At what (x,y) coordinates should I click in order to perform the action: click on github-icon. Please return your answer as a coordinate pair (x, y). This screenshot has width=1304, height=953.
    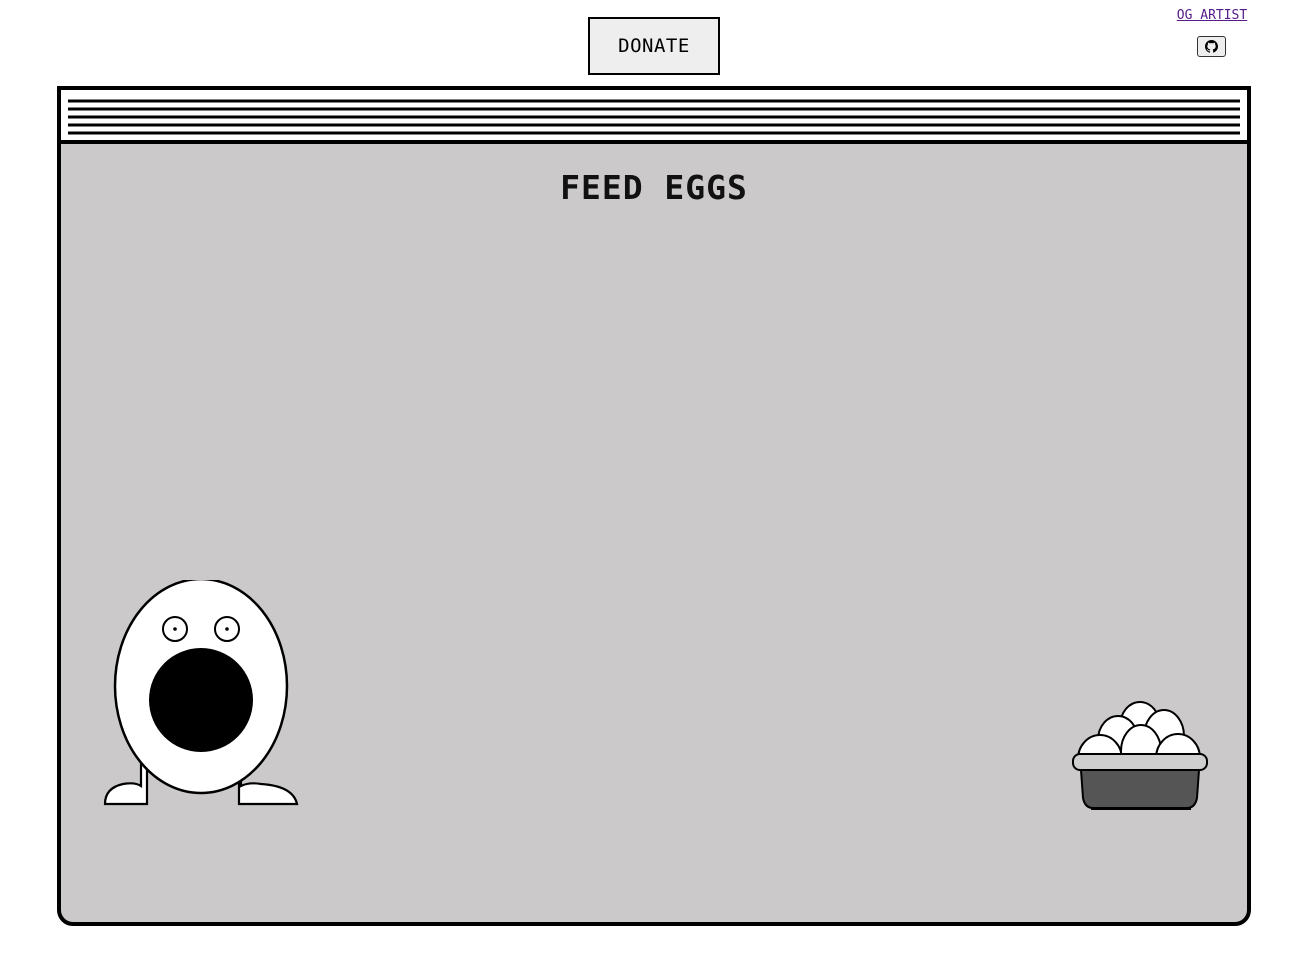
    Looking at the image, I should click on (1211, 46).